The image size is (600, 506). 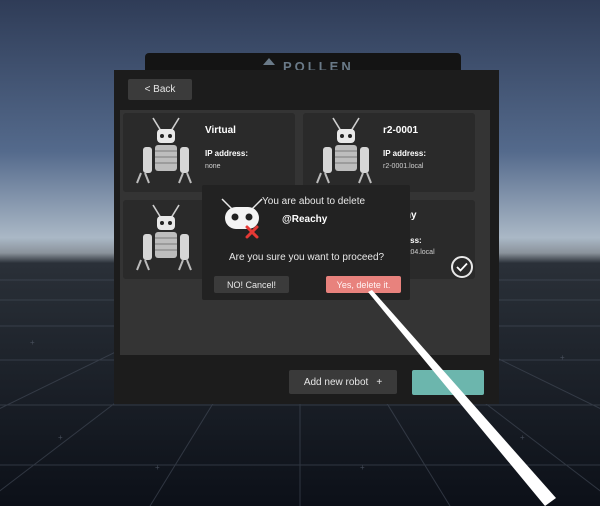 I want to click on robot-card-virtual: Virtual IP address: none, so click(x=209, y=152).